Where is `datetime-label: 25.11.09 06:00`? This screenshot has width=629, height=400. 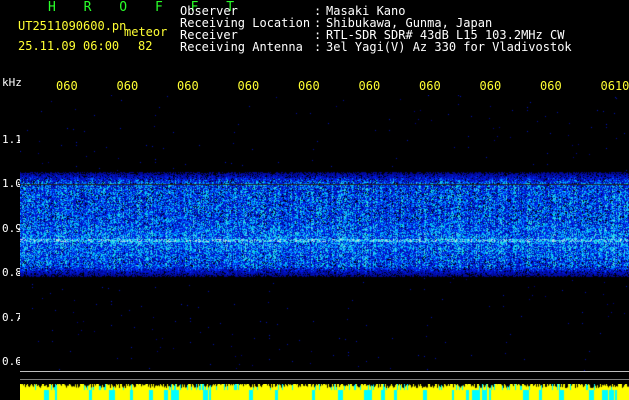
datetime-label: 25.11.09 06:00 is located at coordinates (69, 46).